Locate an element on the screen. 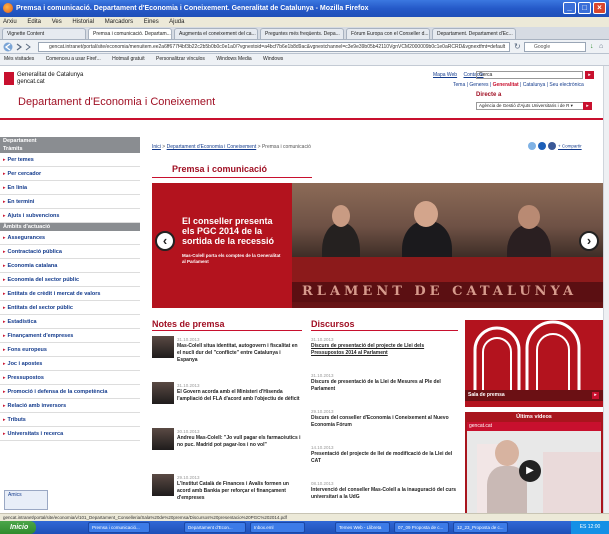 This screenshot has height=534, width=609. bookmark-item: Windows is located at coordinates (273, 59).